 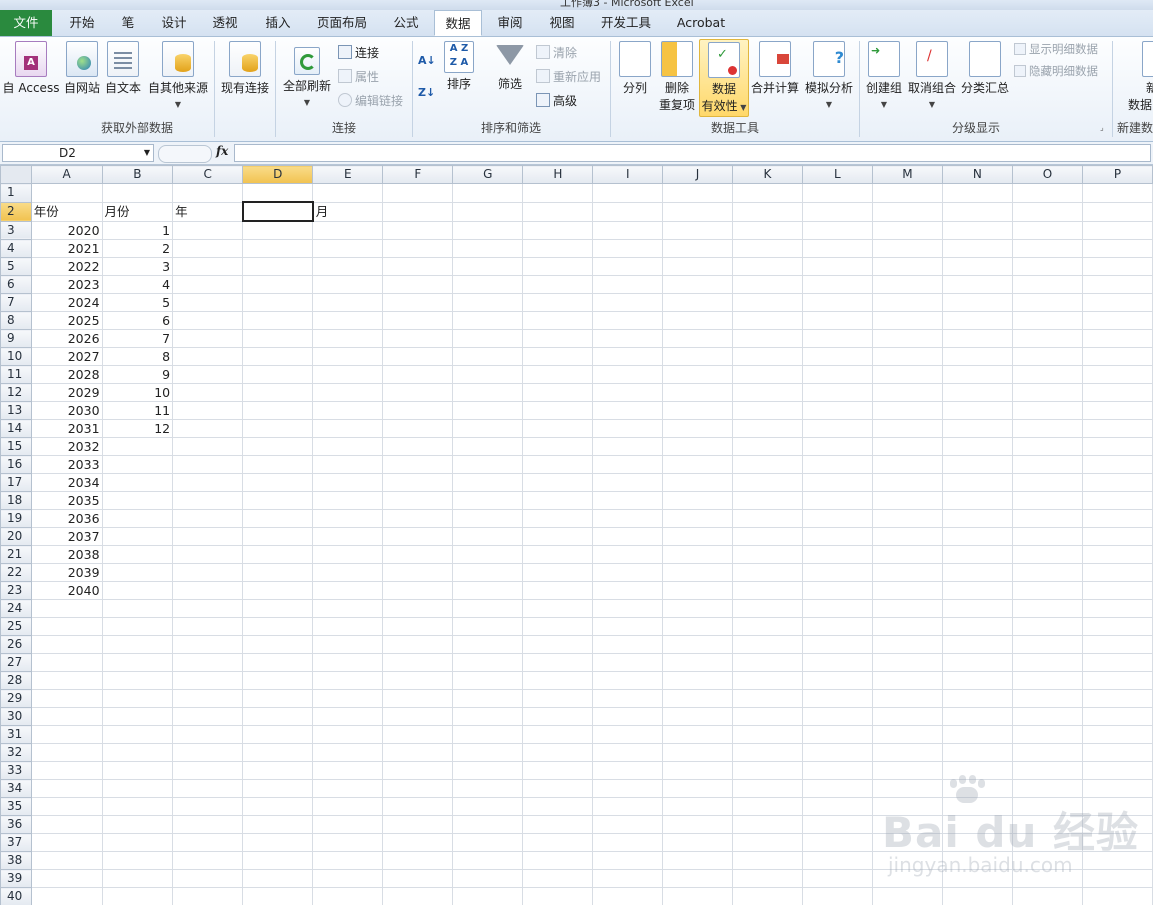 I want to click on cell-g26, so click(x=488, y=644).